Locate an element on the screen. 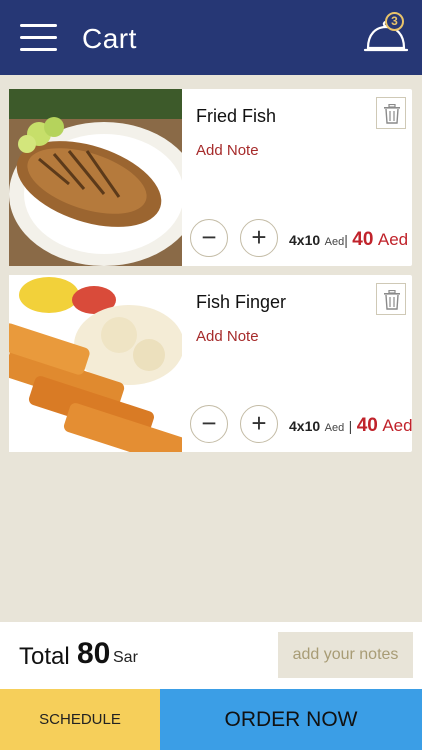 This screenshot has height=750, width=422. order-now-button: ORDER NOW is located at coordinates (291, 719).